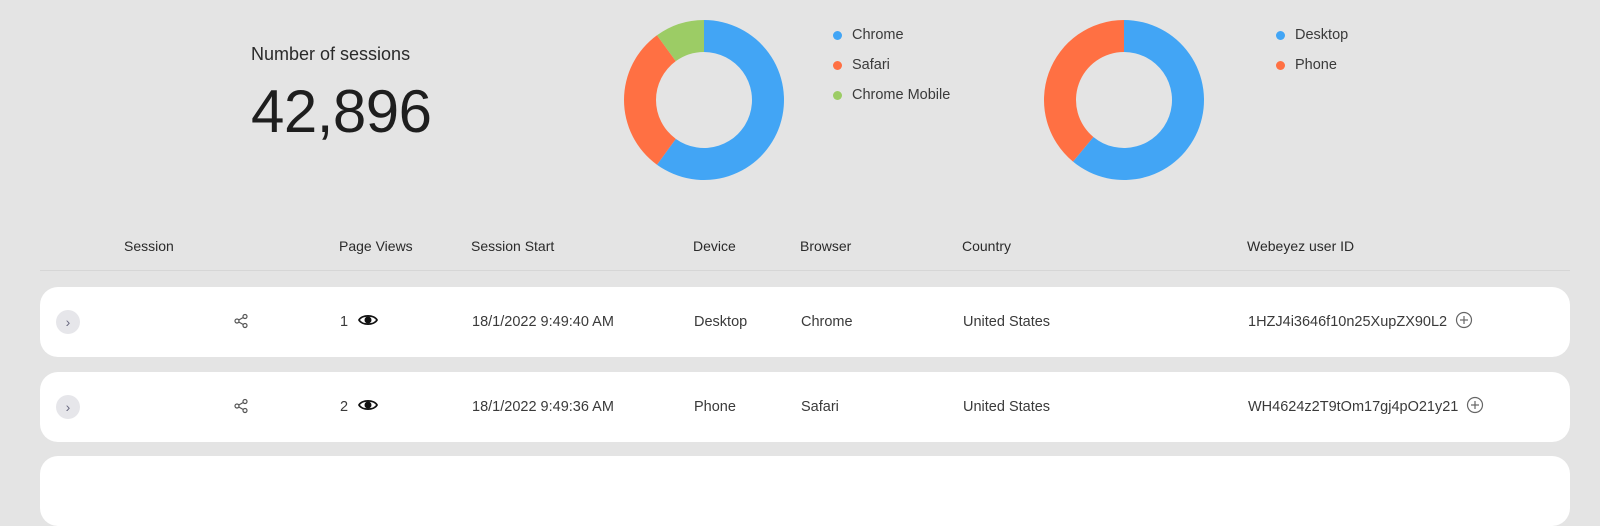  What do you see at coordinates (805, 491) in the screenshot?
I see `table-row` at bounding box center [805, 491].